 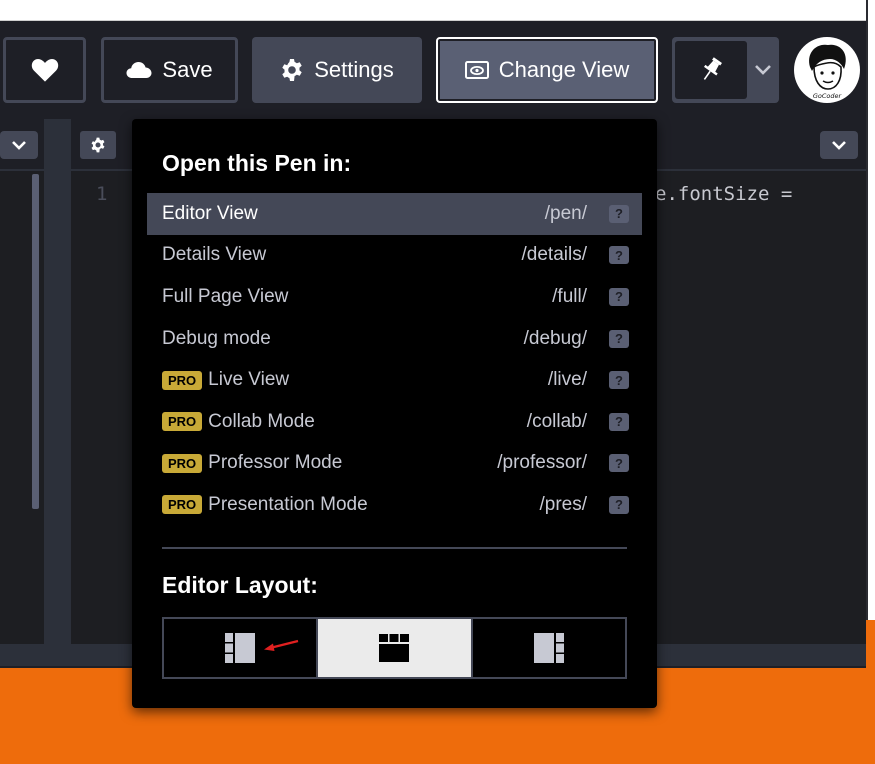 I want to click on view-option-label: Collab Mode, so click(x=261, y=421).